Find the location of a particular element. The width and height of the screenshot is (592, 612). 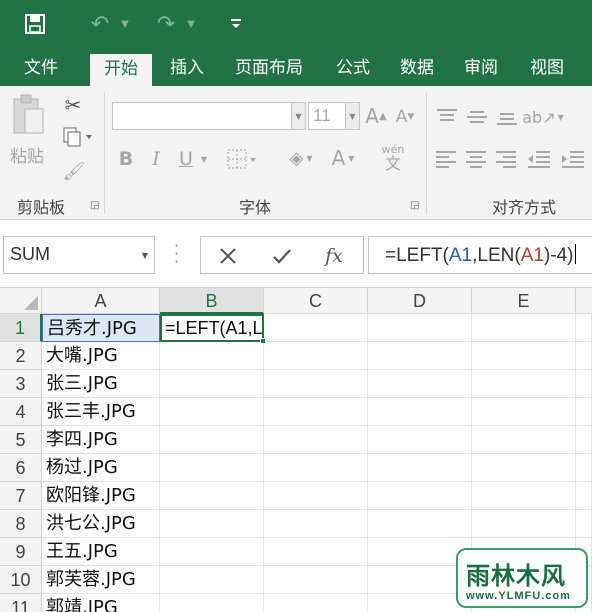

cell-e2 is located at coordinates (524, 356).